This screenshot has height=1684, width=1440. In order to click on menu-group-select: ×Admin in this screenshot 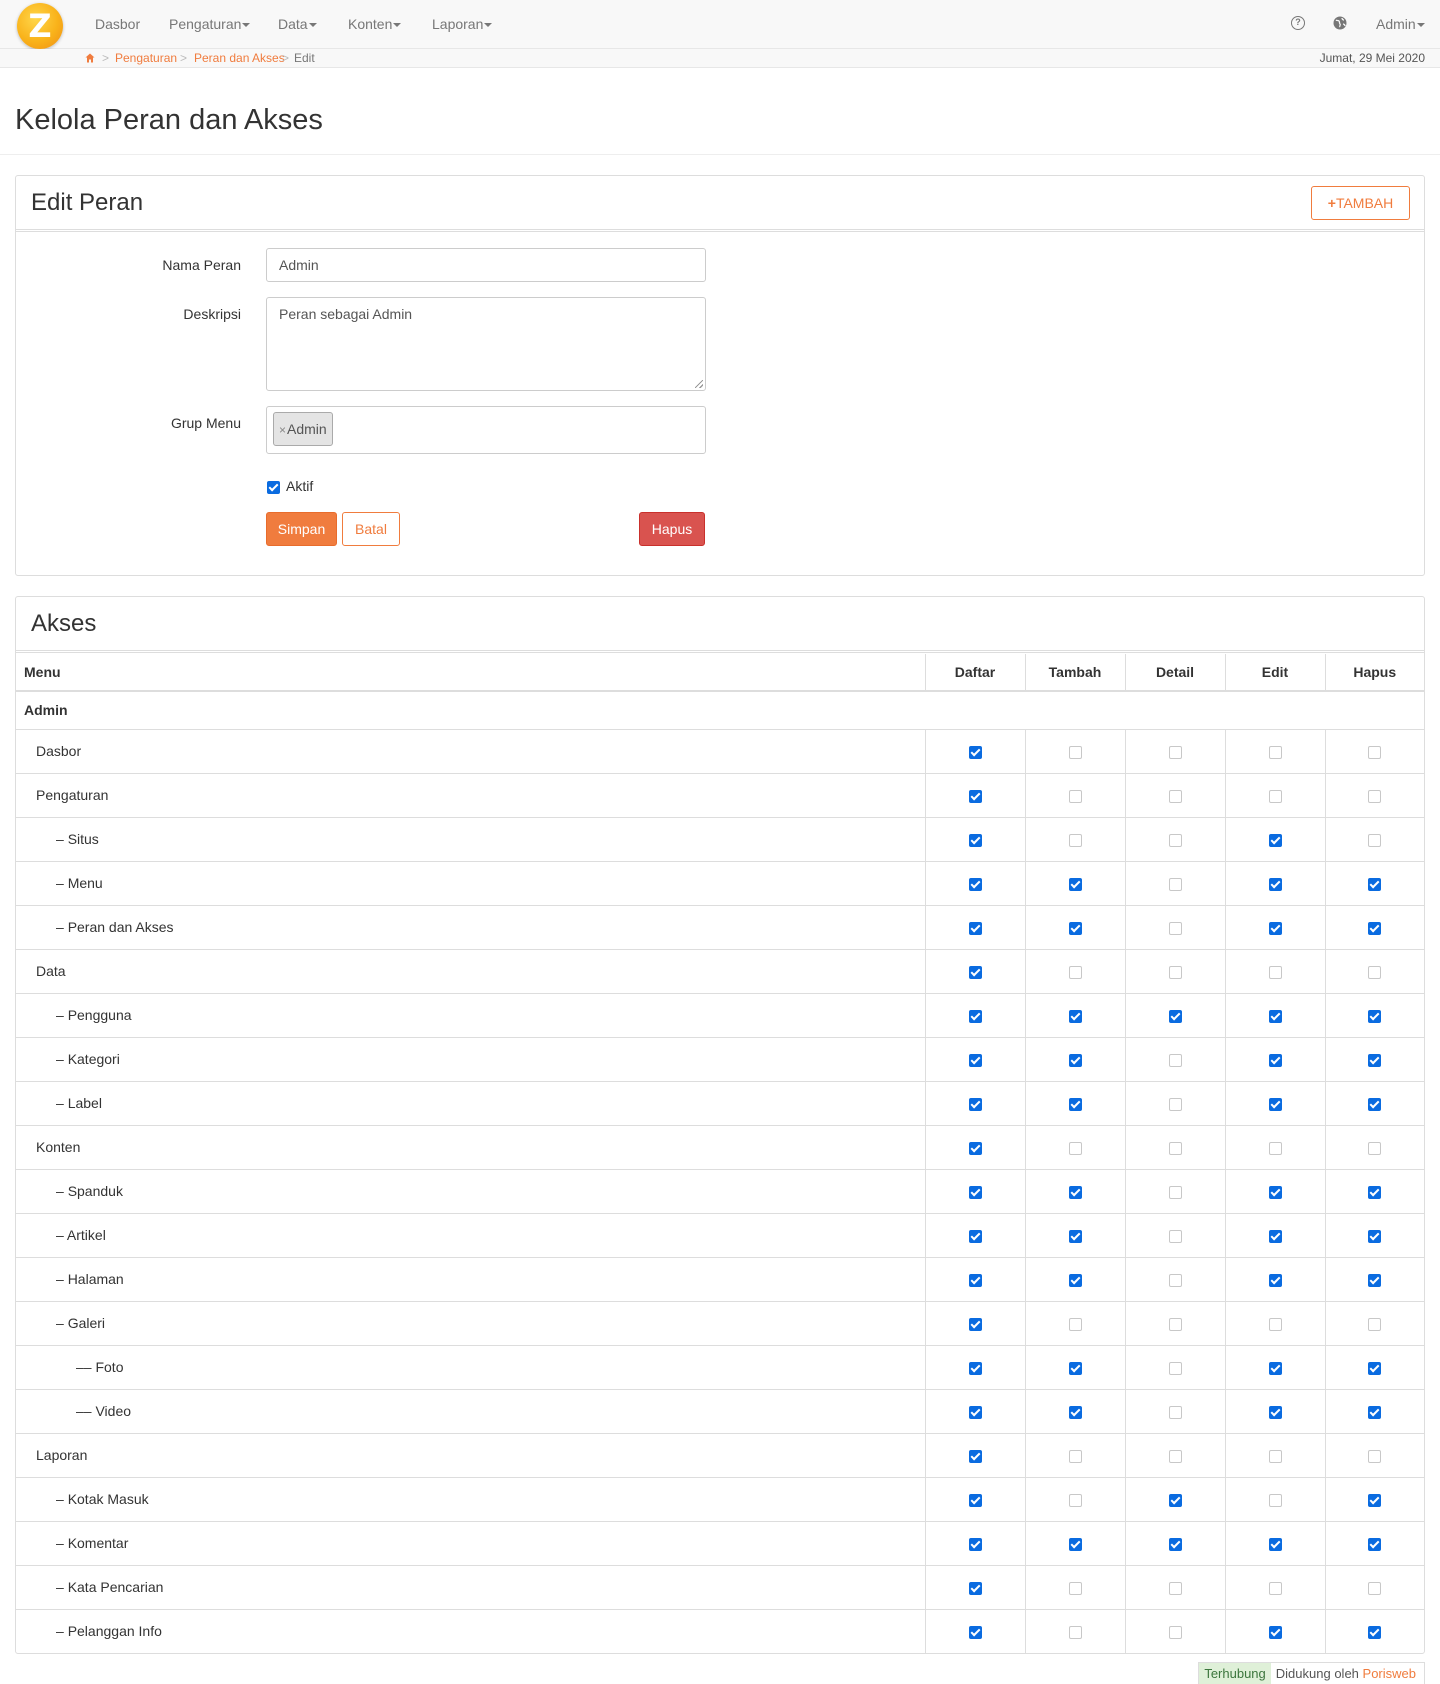, I will do `click(486, 430)`.